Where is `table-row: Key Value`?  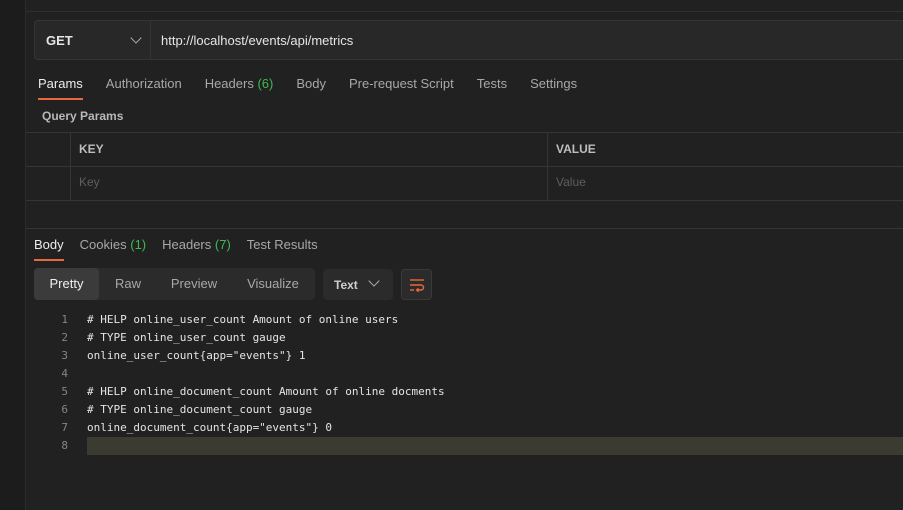 table-row: Key Value is located at coordinates (464, 182).